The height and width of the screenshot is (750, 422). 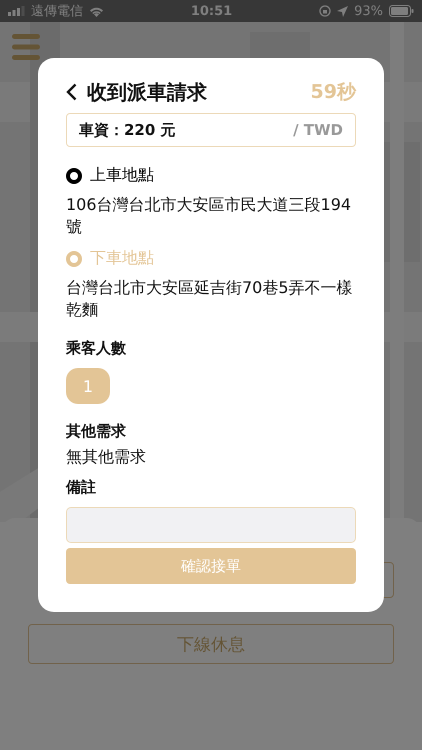 I want to click on note-input, so click(x=211, y=525).